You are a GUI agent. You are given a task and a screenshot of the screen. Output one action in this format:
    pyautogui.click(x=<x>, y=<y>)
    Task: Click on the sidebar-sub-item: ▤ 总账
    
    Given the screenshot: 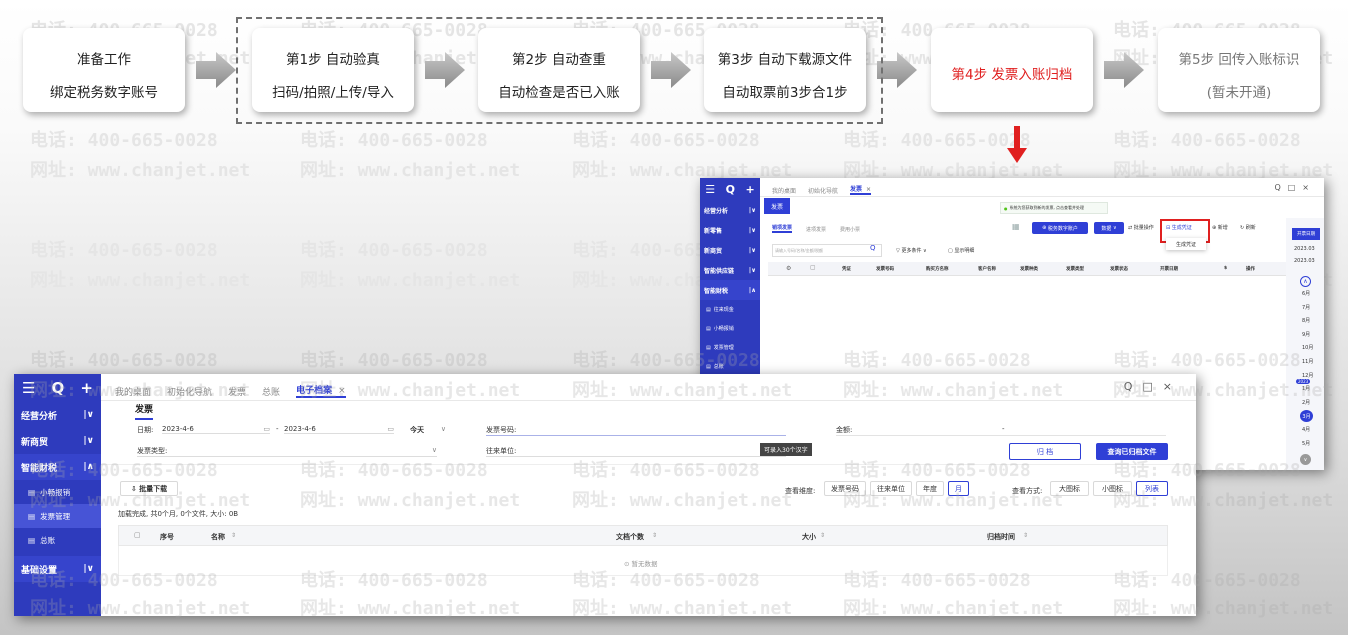 What is the action you would take?
    pyautogui.click(x=57, y=540)
    